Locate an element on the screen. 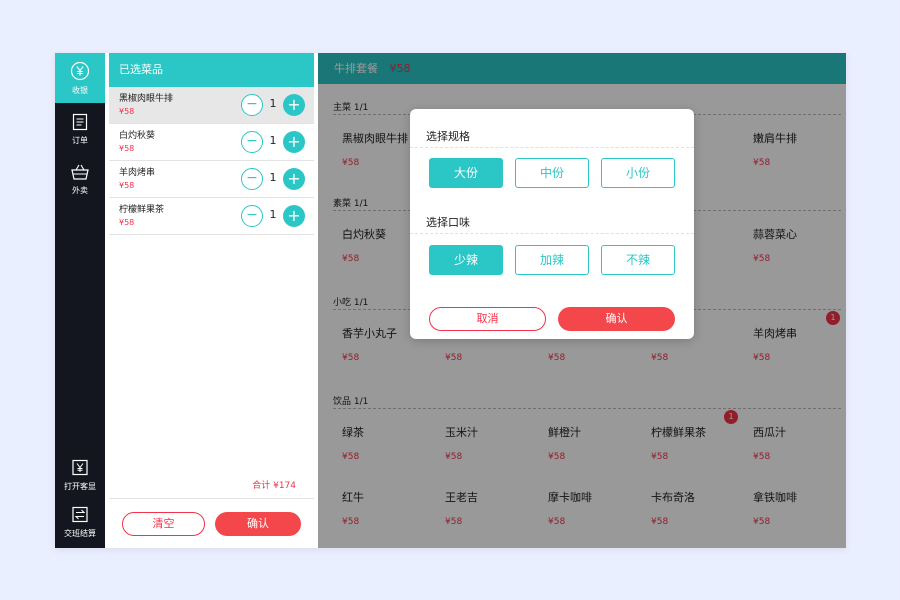 This screenshot has height=600, width=900. nav-item-takeout: 外卖 is located at coordinates (80, 180).